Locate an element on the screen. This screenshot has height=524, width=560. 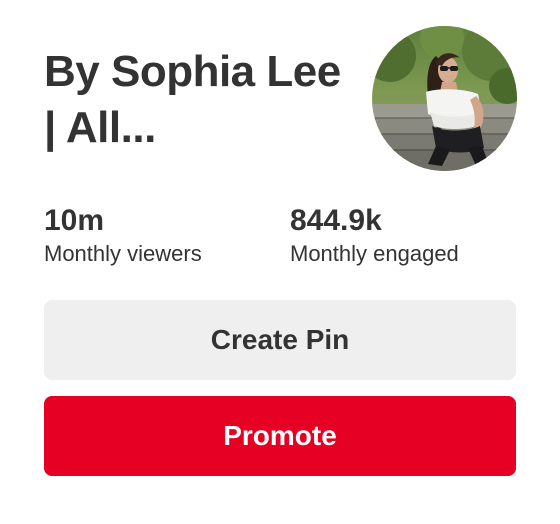
profile-photo-icon is located at coordinates (444, 98).